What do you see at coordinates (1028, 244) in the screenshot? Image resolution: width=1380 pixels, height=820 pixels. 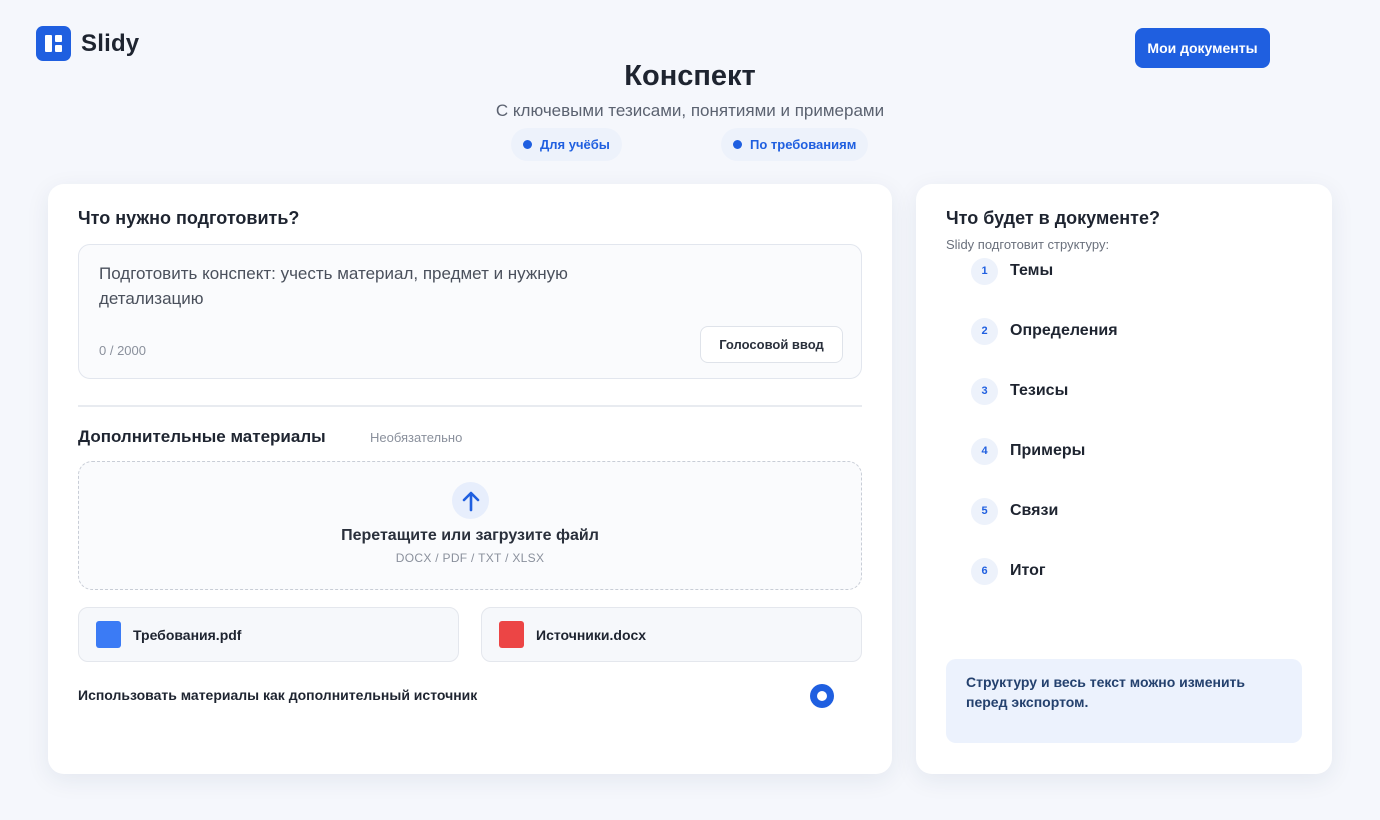 I see `structure-subtitle: Slidy подготовит структуру:` at bounding box center [1028, 244].